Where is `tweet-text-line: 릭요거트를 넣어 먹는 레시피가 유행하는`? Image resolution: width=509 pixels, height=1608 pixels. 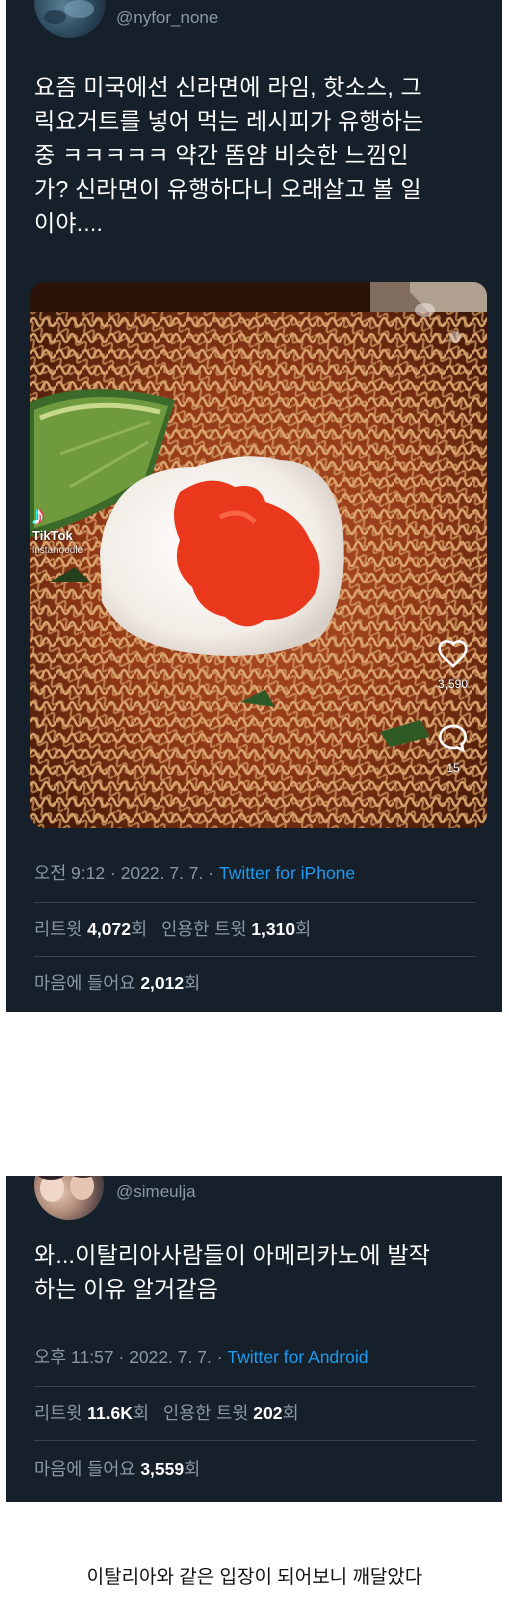 tweet-text-line: 릭요거트를 넣어 먹는 레시피가 유행하는 is located at coordinates (229, 121).